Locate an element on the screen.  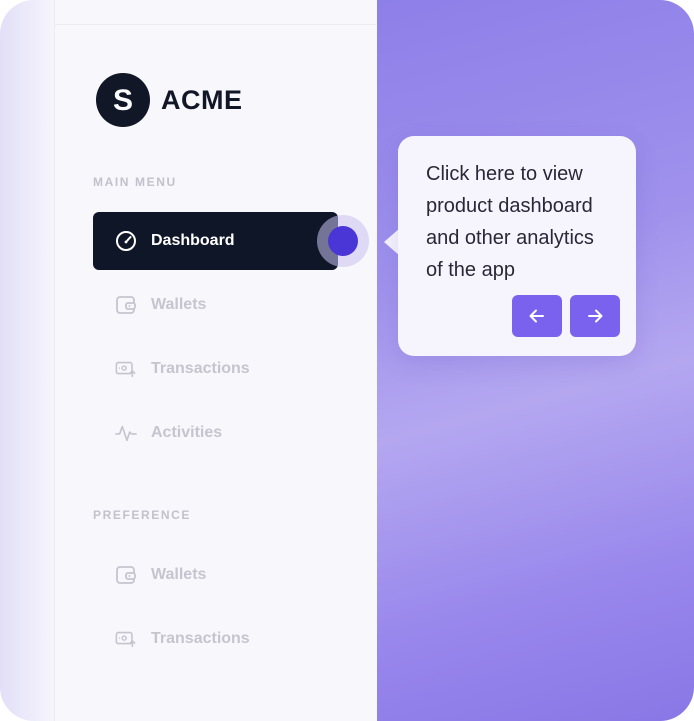
logo-initial: S is located at coordinates (123, 100).